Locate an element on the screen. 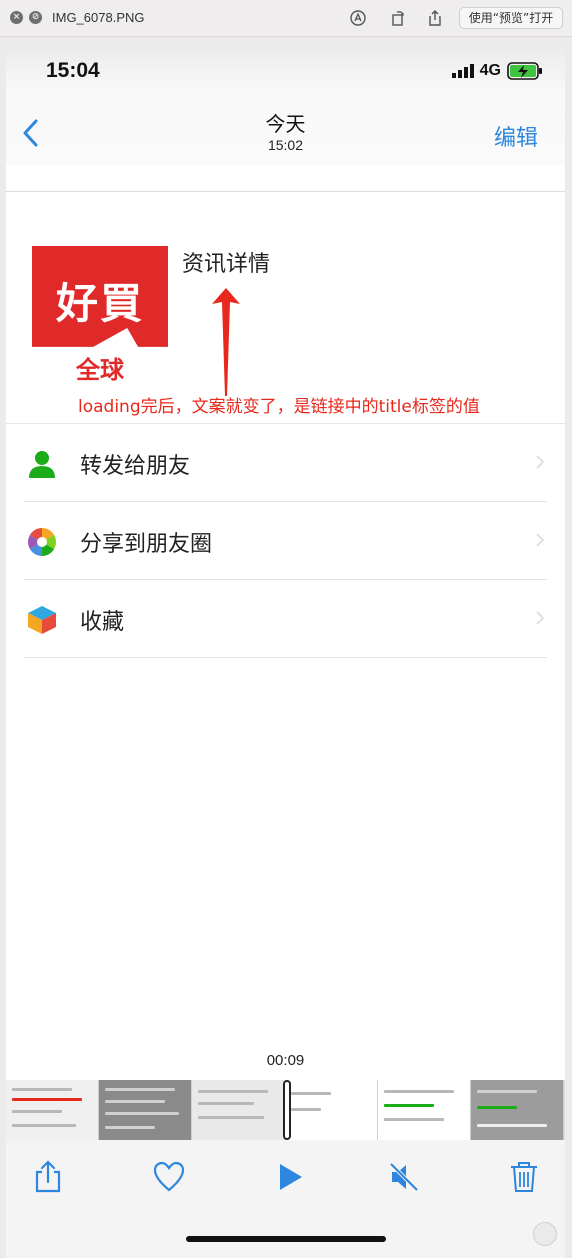 This screenshot has height=1258, width=572. status-indicators: 4G is located at coordinates (497, 71).